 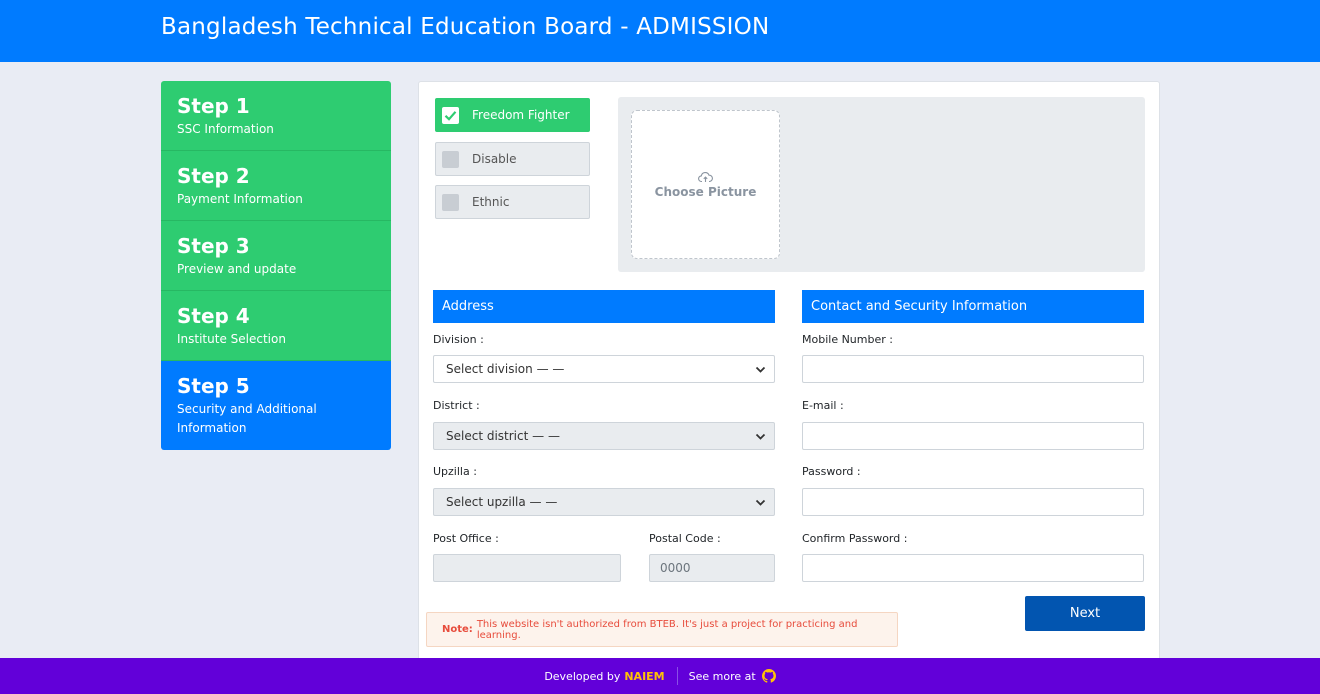 I want to click on upzilla-selected-value: Select upzilla — —, so click(x=502, y=502).